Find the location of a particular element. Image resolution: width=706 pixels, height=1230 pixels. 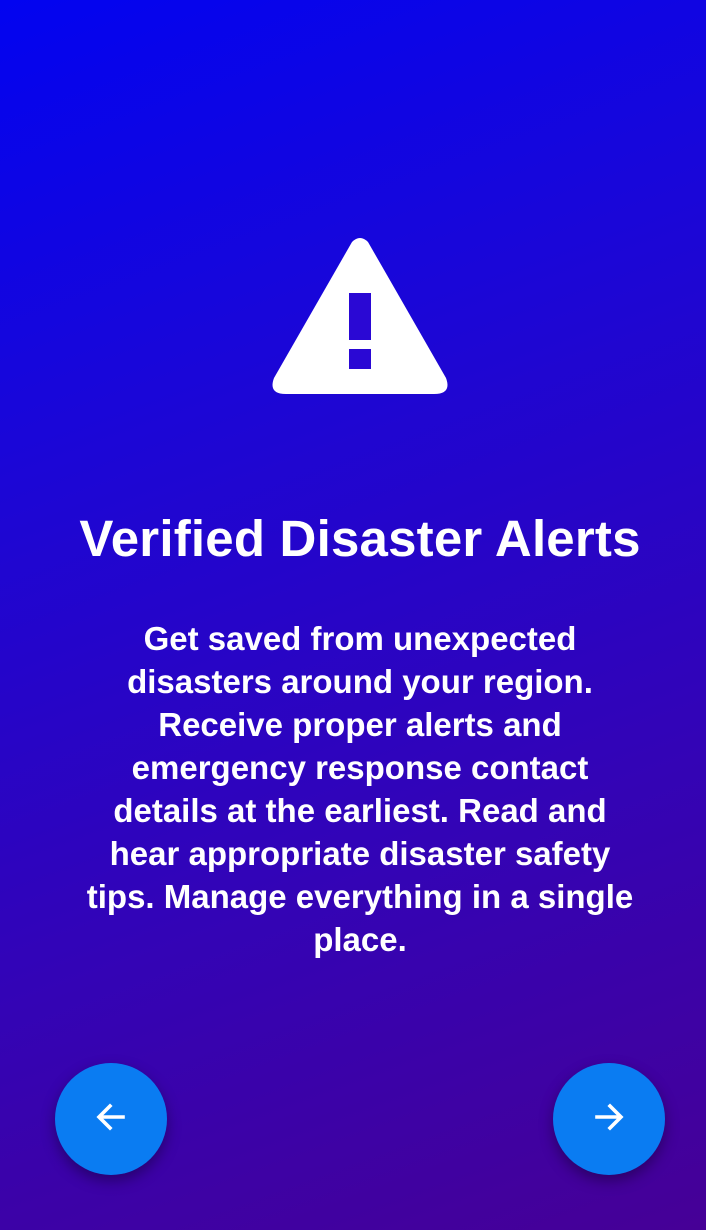

next-button is located at coordinates (609, 1119).